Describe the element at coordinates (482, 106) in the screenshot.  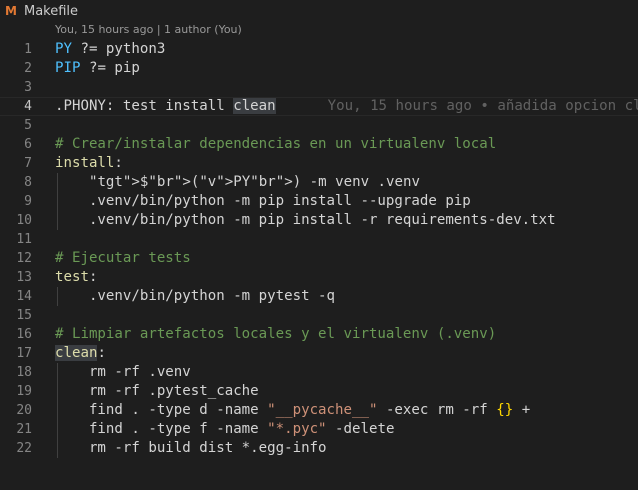
I see `inline-blame: You, 15 hours ago • añadida opcion clean` at that location.